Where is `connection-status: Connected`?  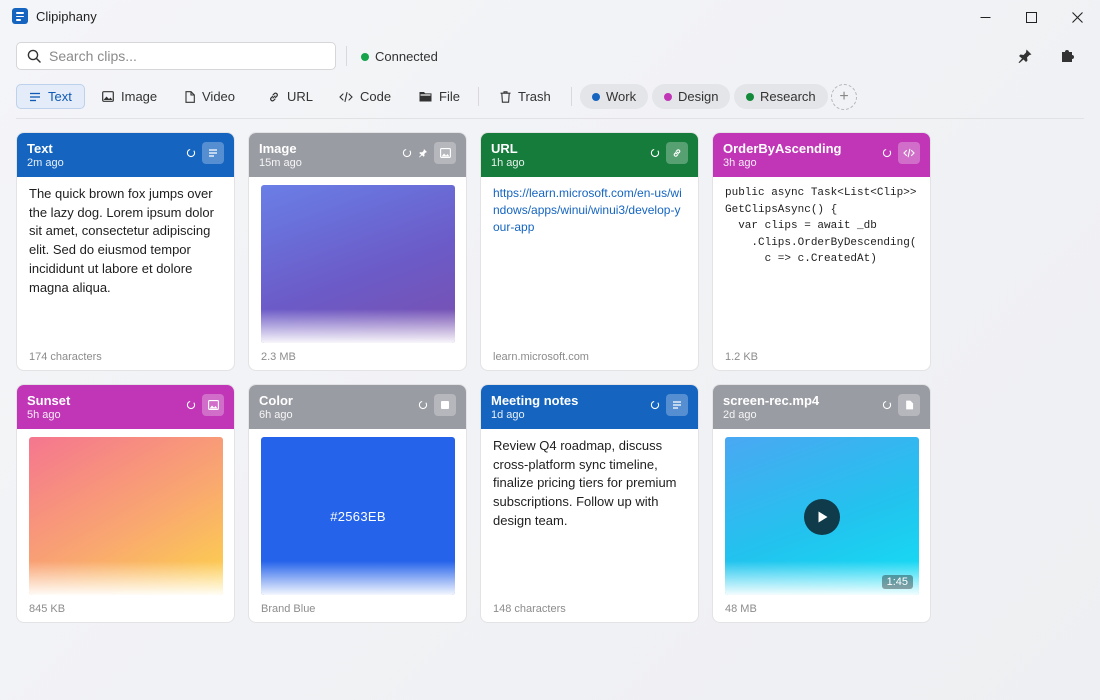
connection-status: Connected is located at coordinates (399, 56).